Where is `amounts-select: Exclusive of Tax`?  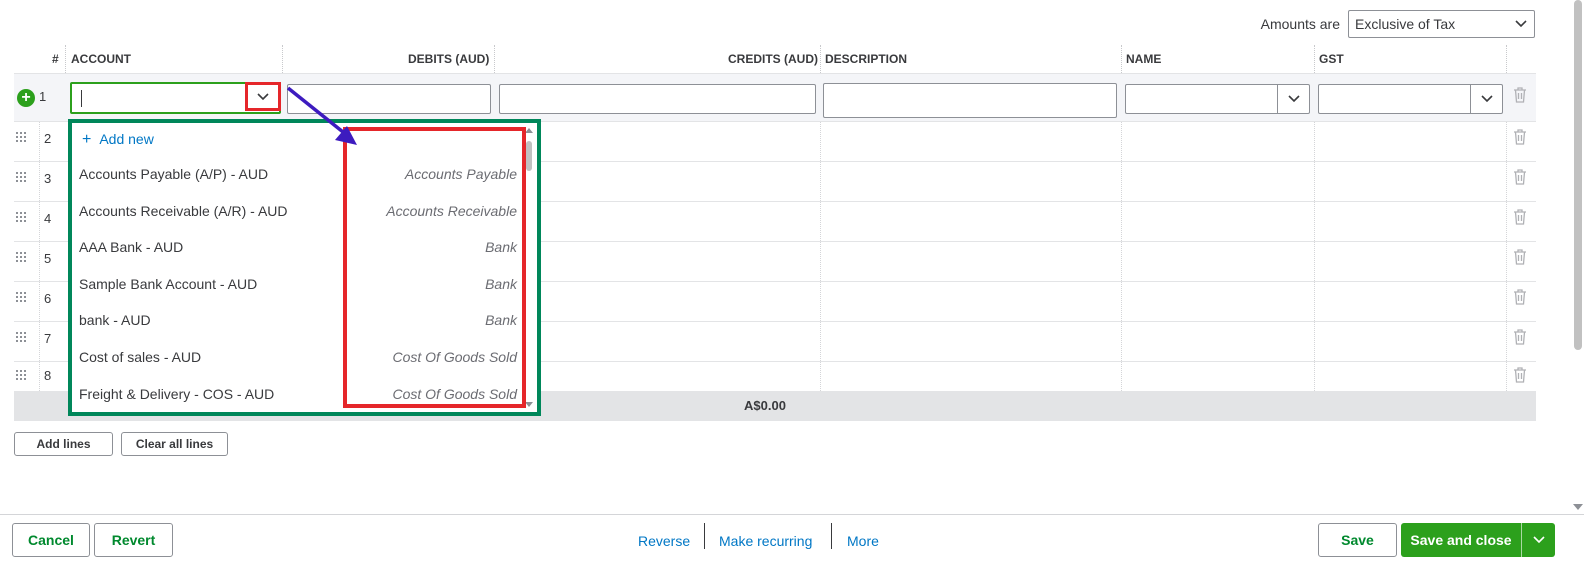
amounts-select: Exclusive of Tax is located at coordinates (1441, 24).